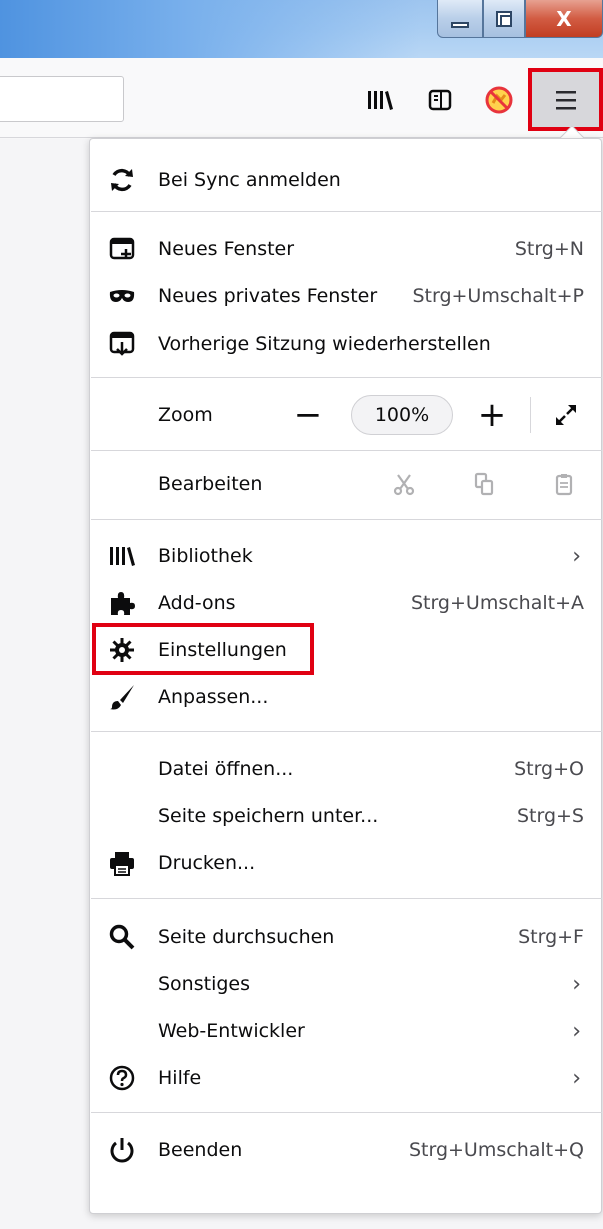 The image size is (603, 1229). I want to click on private-window-label: Neues privates Fenster, so click(268, 296).